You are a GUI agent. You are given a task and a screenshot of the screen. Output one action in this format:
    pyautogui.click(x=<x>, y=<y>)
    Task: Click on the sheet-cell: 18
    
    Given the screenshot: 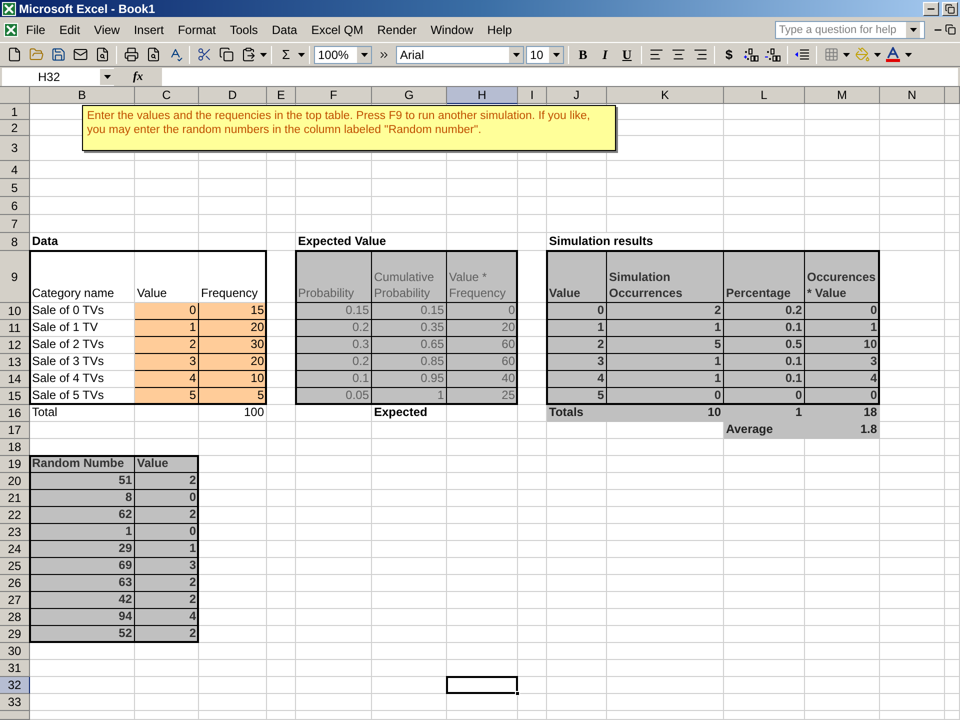 What is the action you would take?
    pyautogui.click(x=842, y=413)
    